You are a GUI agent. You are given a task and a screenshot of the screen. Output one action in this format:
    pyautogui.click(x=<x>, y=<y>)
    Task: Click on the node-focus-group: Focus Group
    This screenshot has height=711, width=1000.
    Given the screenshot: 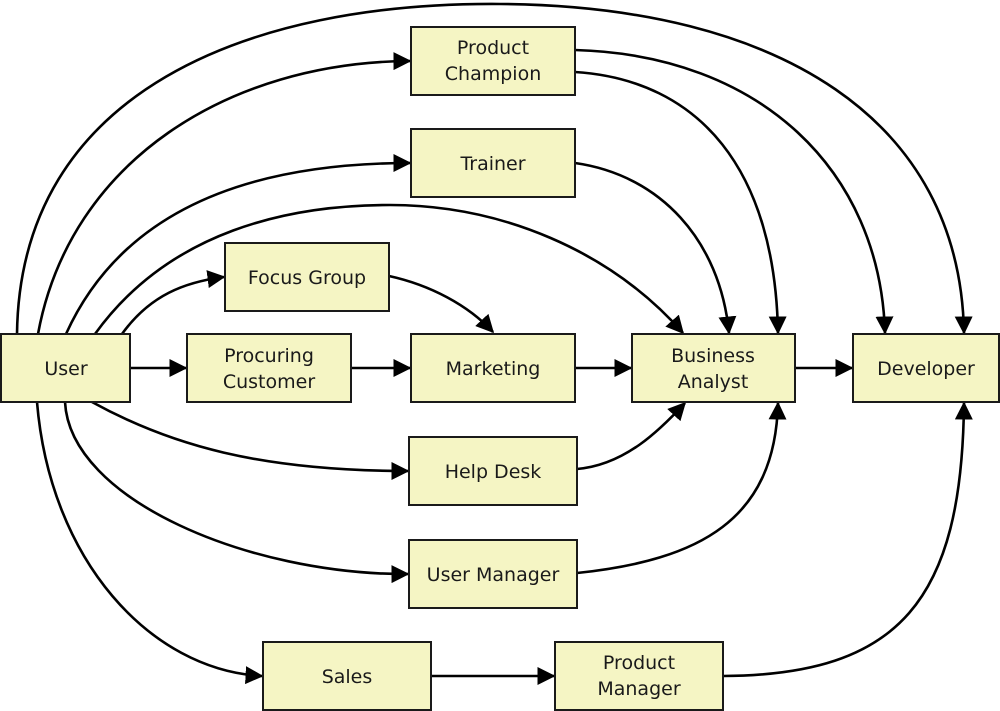 What is the action you would take?
    pyautogui.click(x=307, y=277)
    